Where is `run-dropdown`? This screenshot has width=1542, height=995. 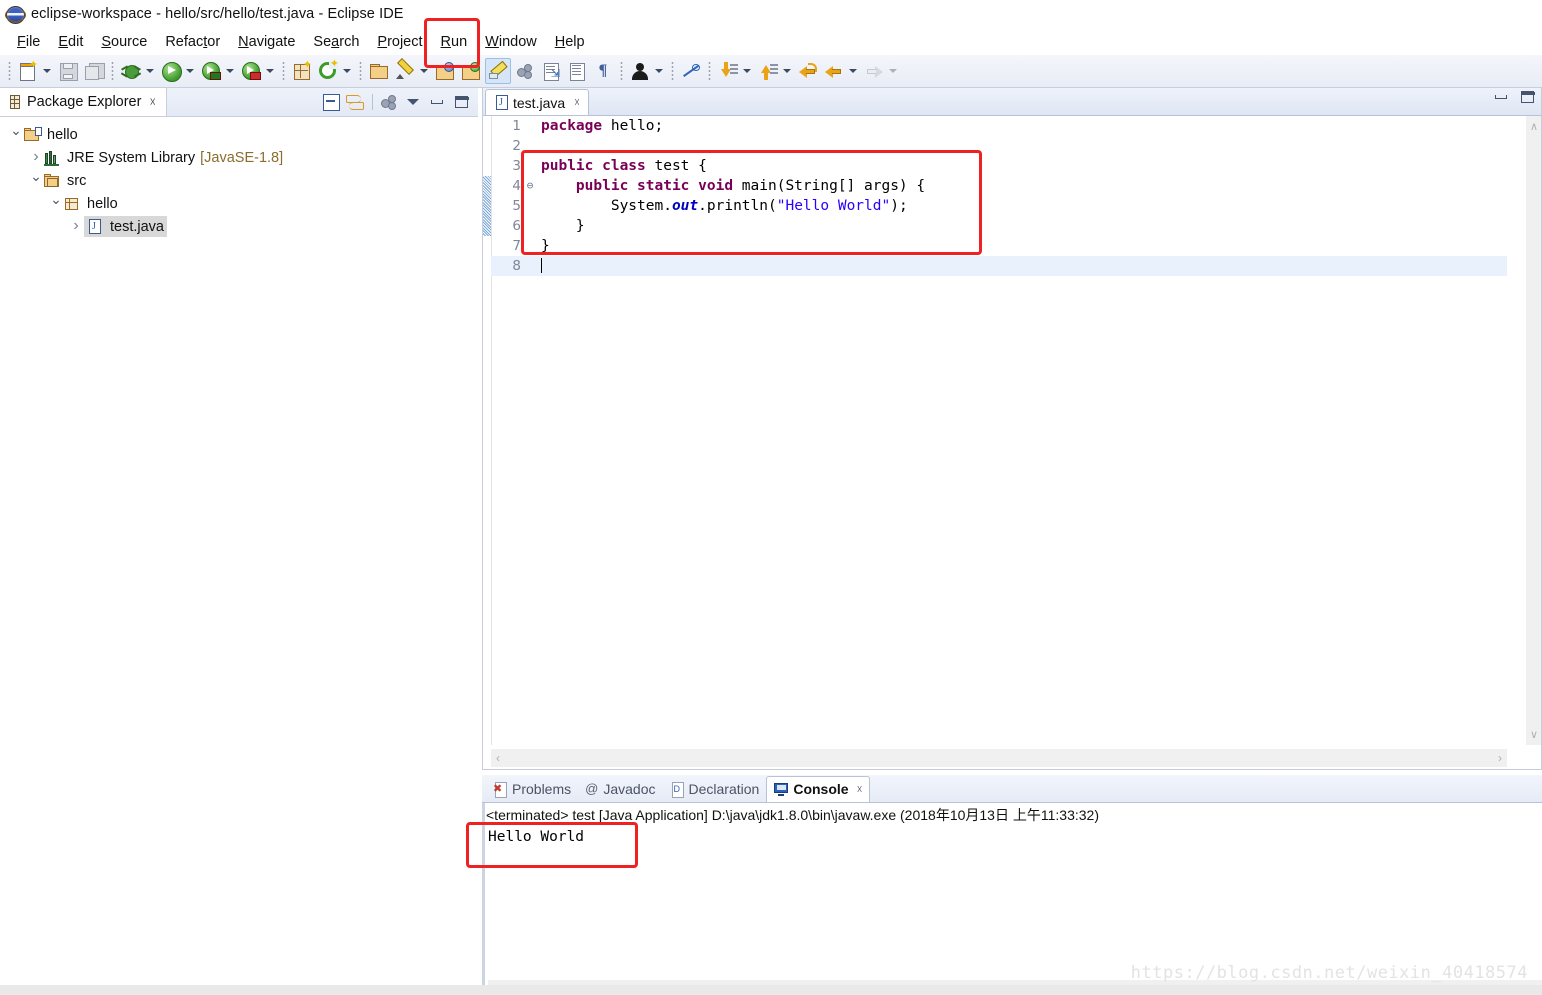 run-dropdown is located at coordinates (190, 71).